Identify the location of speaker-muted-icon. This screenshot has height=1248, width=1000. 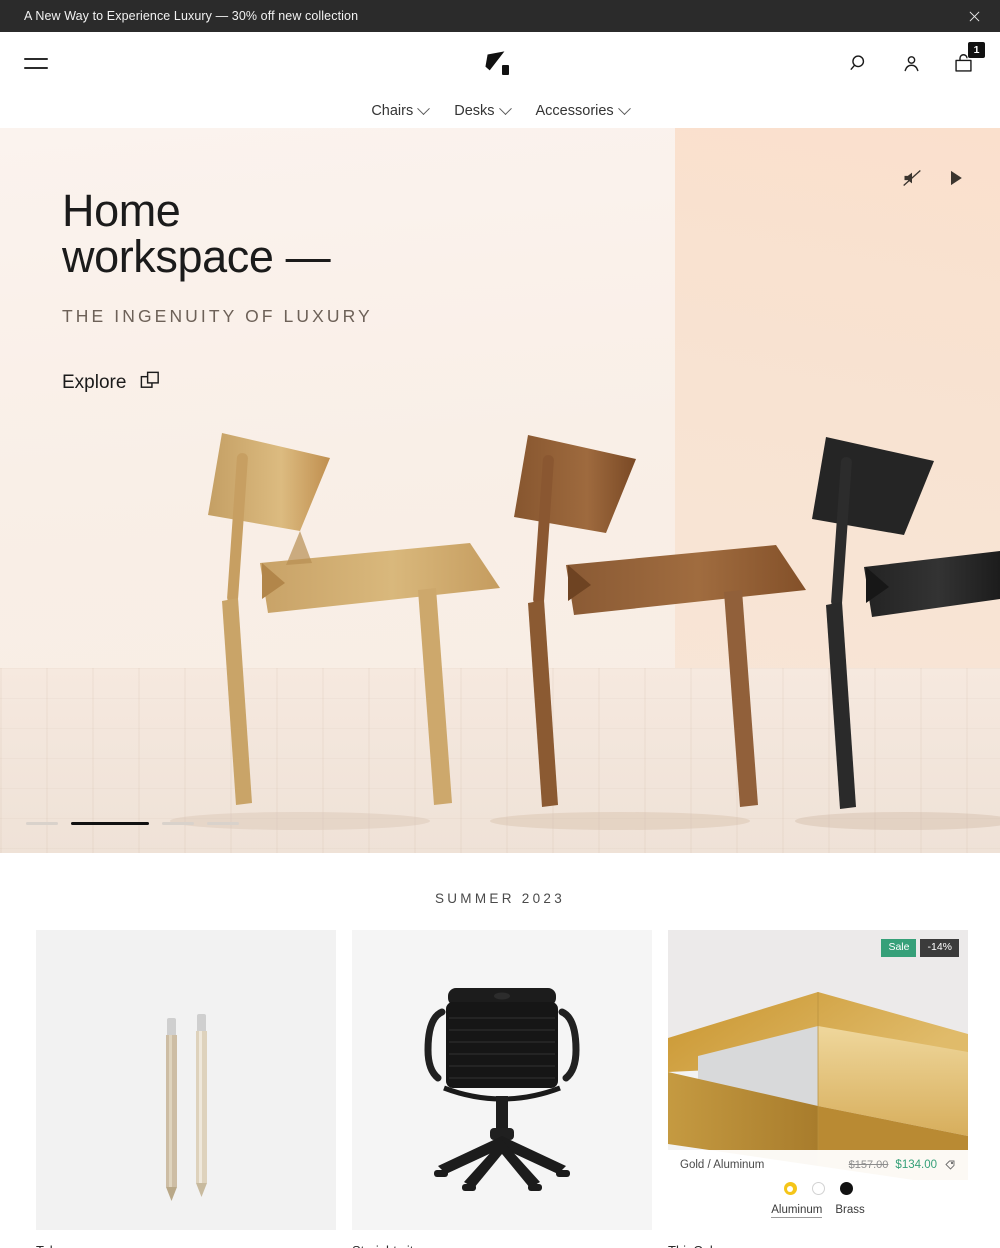
(912, 178).